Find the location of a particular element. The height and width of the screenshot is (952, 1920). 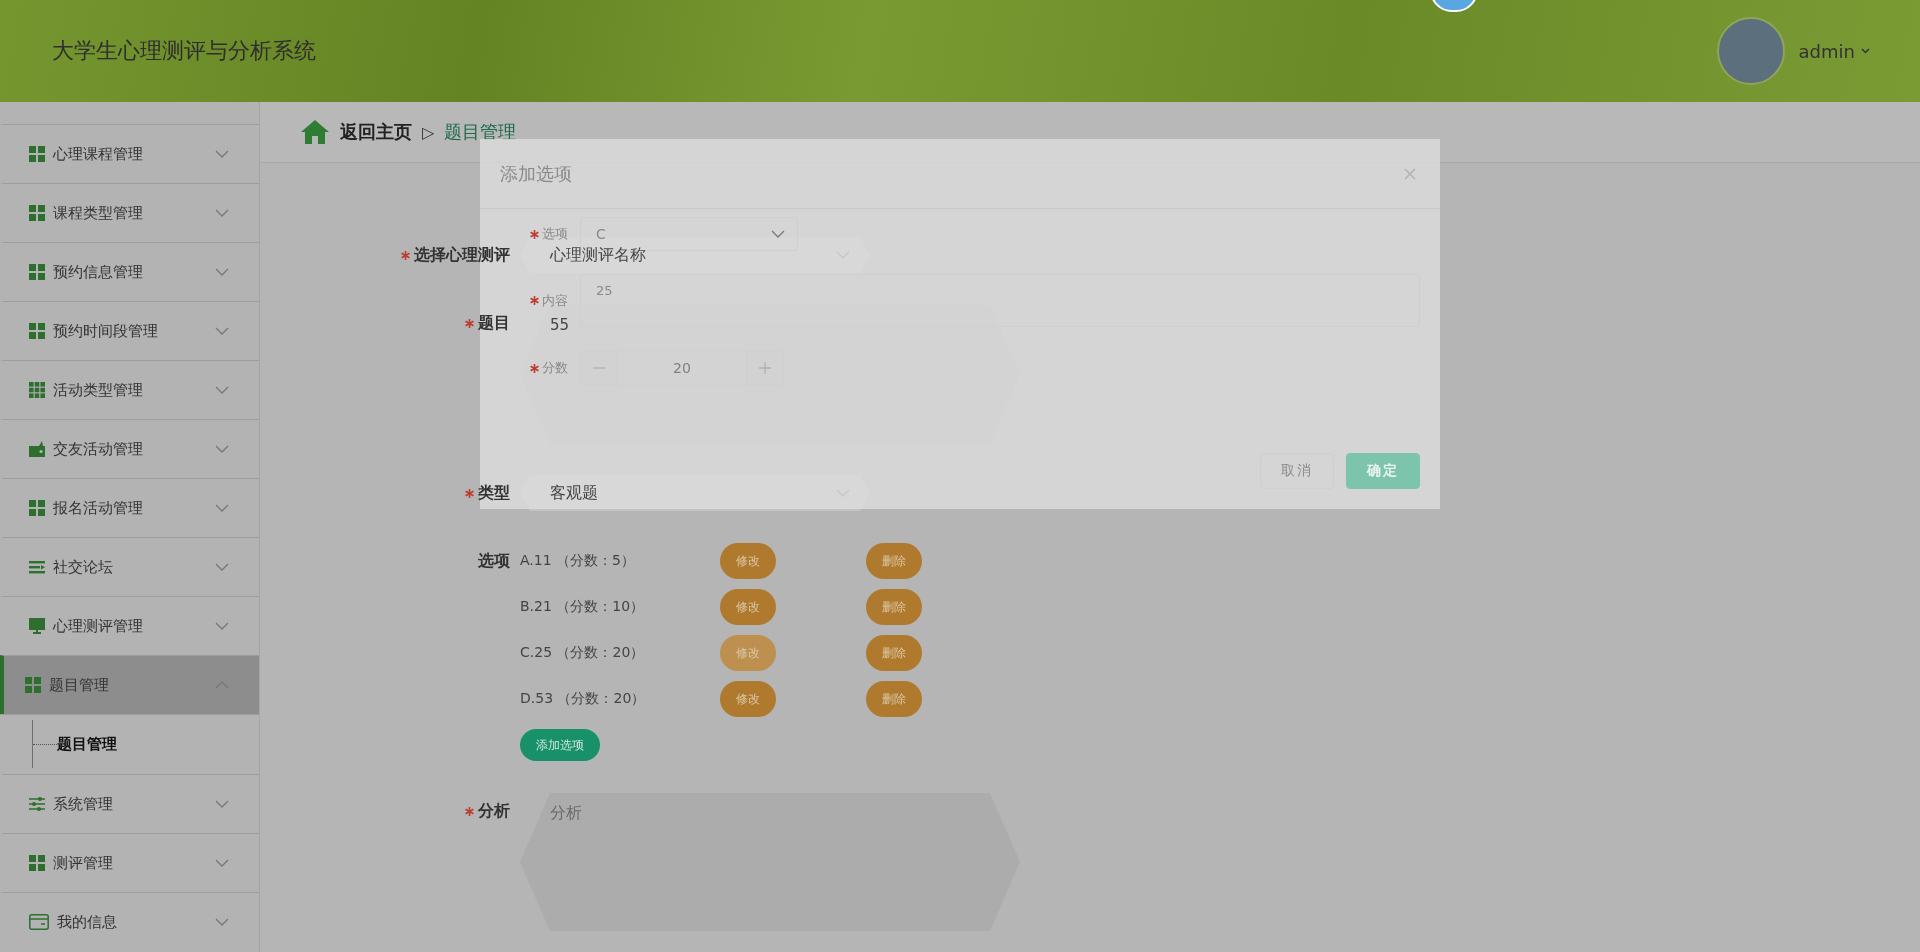

sidebar-label: 题目管理 is located at coordinates (79, 685).